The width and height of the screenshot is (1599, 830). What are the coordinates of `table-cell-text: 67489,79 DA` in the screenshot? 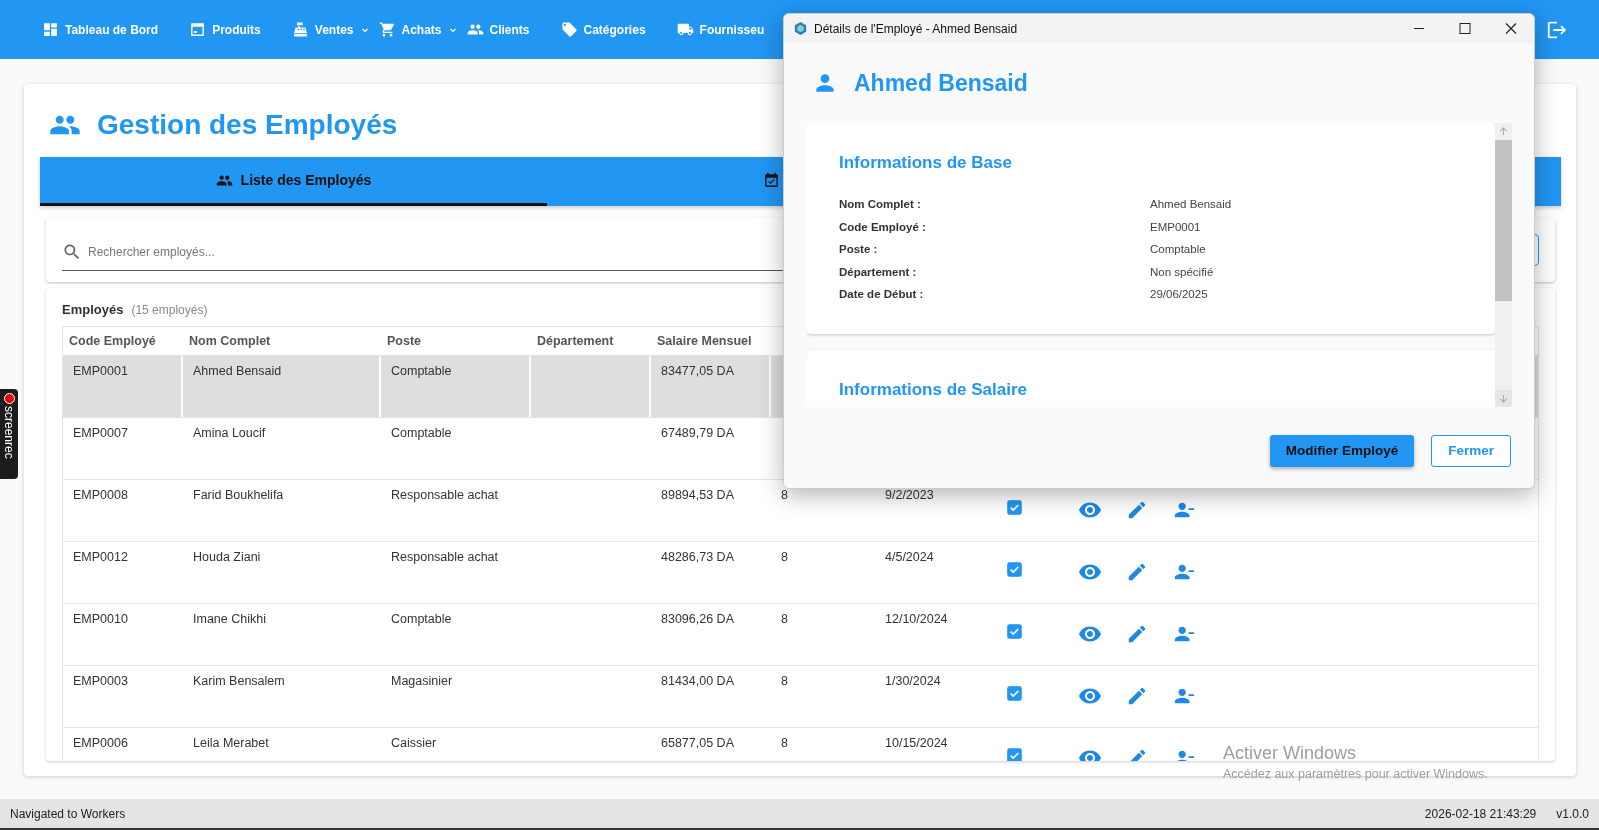 It's located at (697, 433).